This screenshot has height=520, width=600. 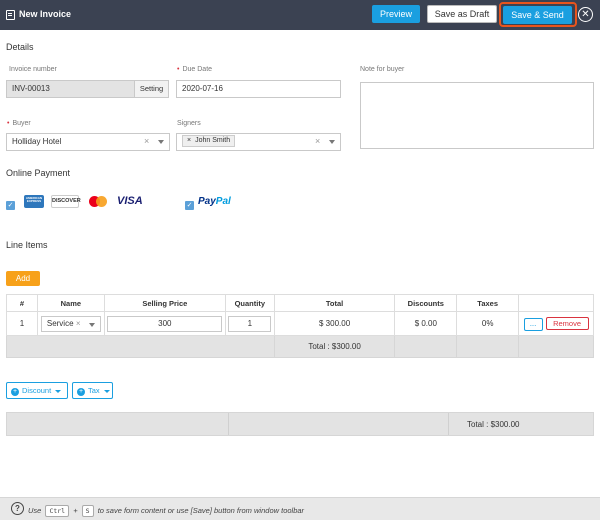 I want to click on due-date-field: 2020-07-16, so click(x=258, y=89).